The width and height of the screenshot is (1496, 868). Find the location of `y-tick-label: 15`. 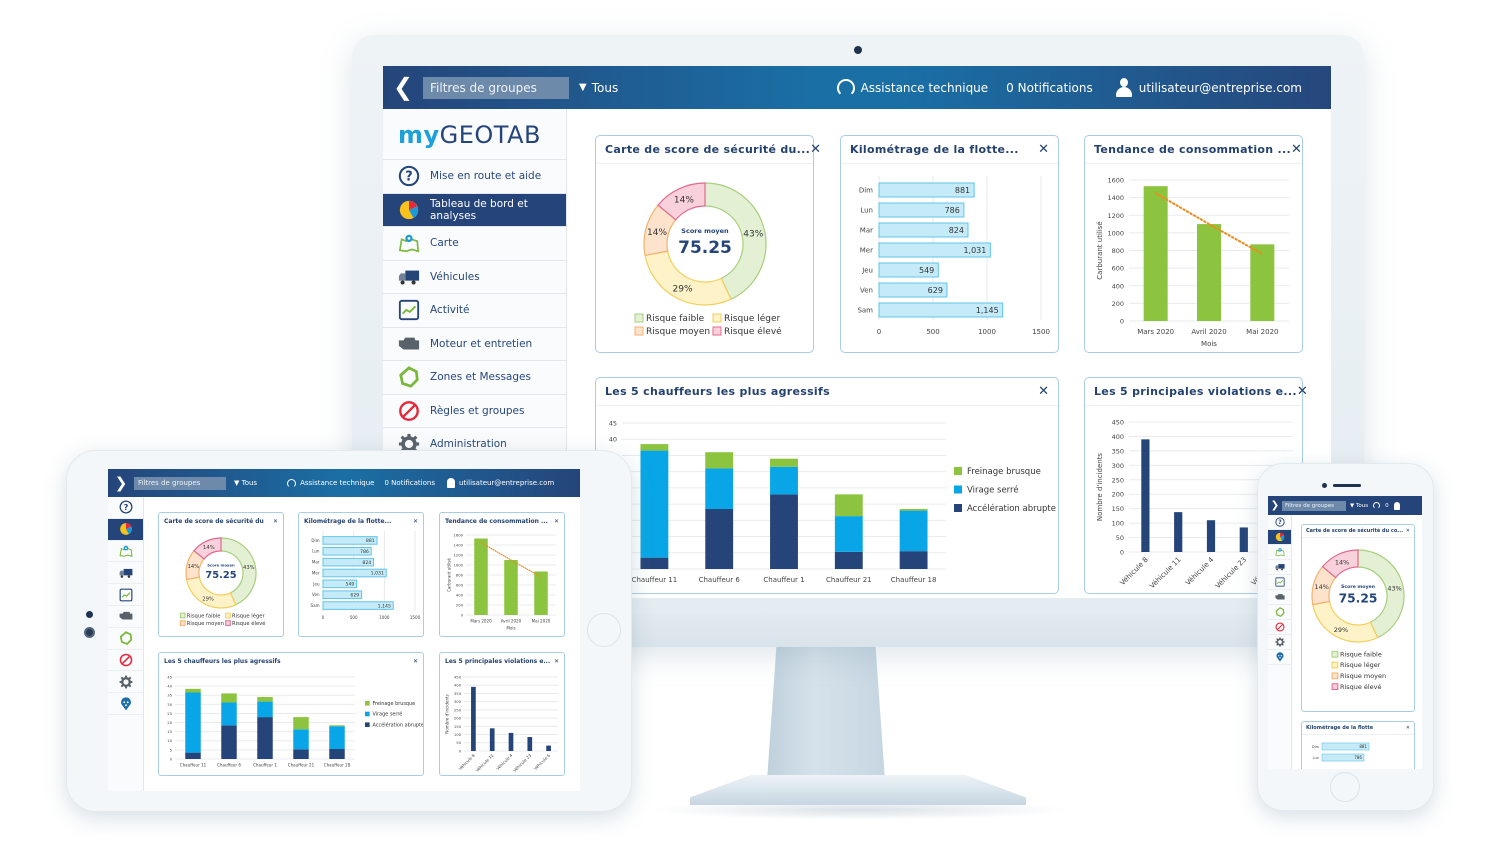

y-tick-label: 15 is located at coordinates (169, 732).